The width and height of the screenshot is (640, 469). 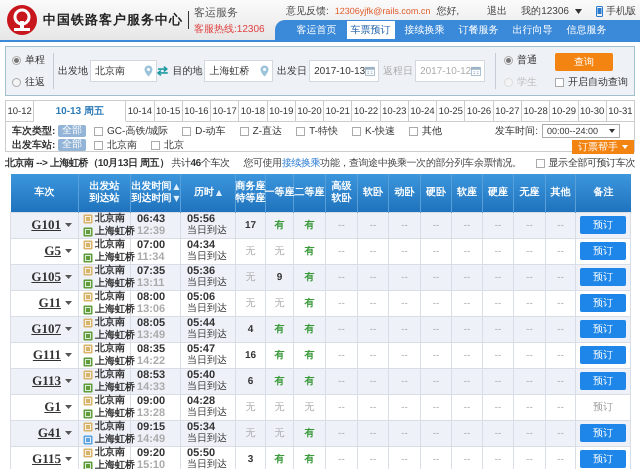 I want to click on nav-tab: 订餐服务, so click(x=478, y=30).